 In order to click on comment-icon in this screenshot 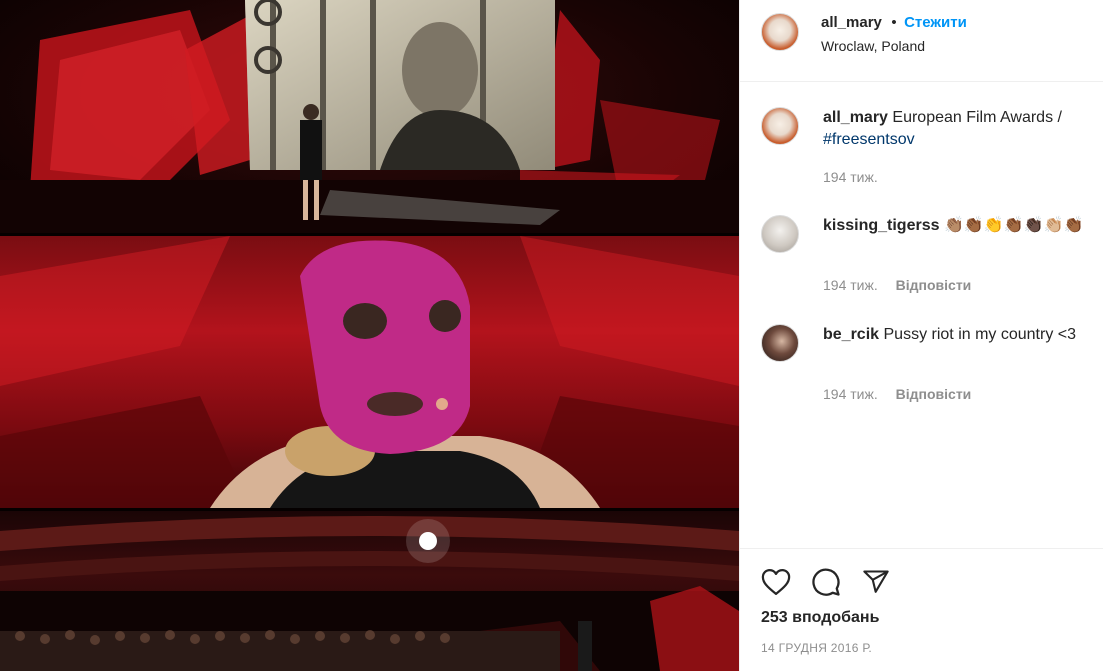, I will do `click(826, 582)`.